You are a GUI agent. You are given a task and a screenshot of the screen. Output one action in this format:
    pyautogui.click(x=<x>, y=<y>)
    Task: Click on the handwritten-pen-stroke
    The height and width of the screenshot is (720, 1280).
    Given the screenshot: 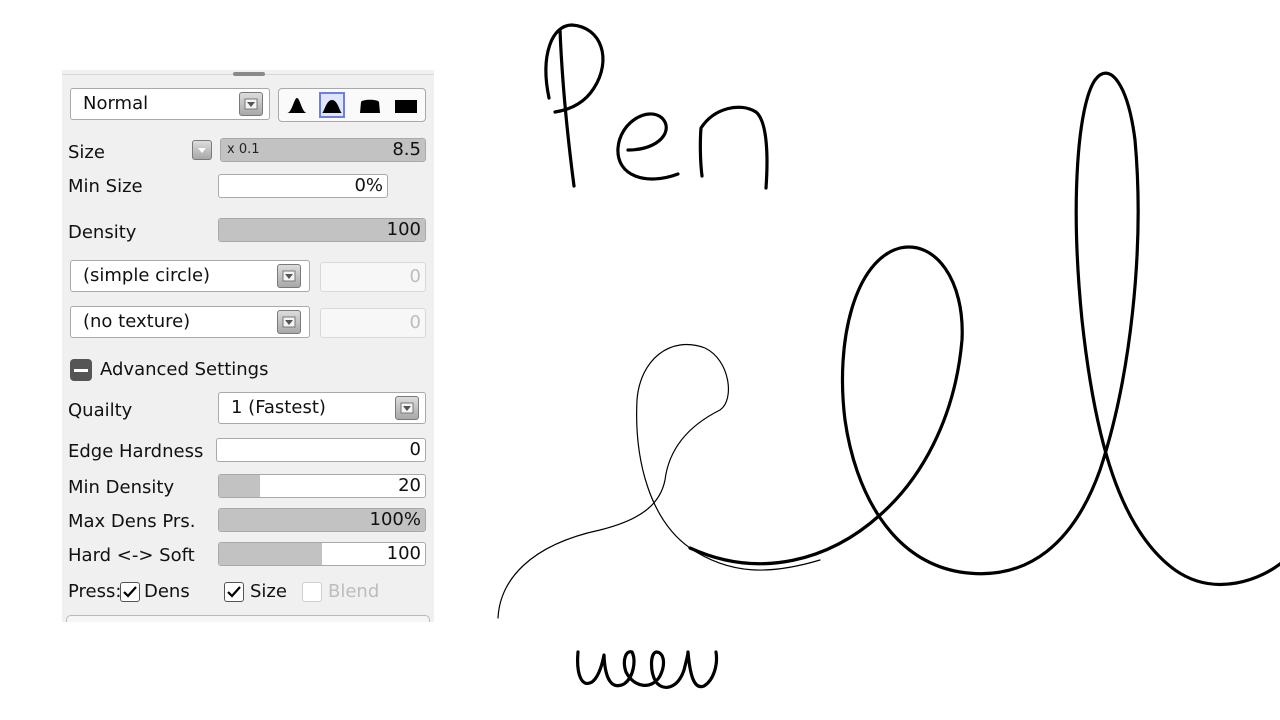 What is the action you would take?
    pyautogui.click(x=656, y=106)
    